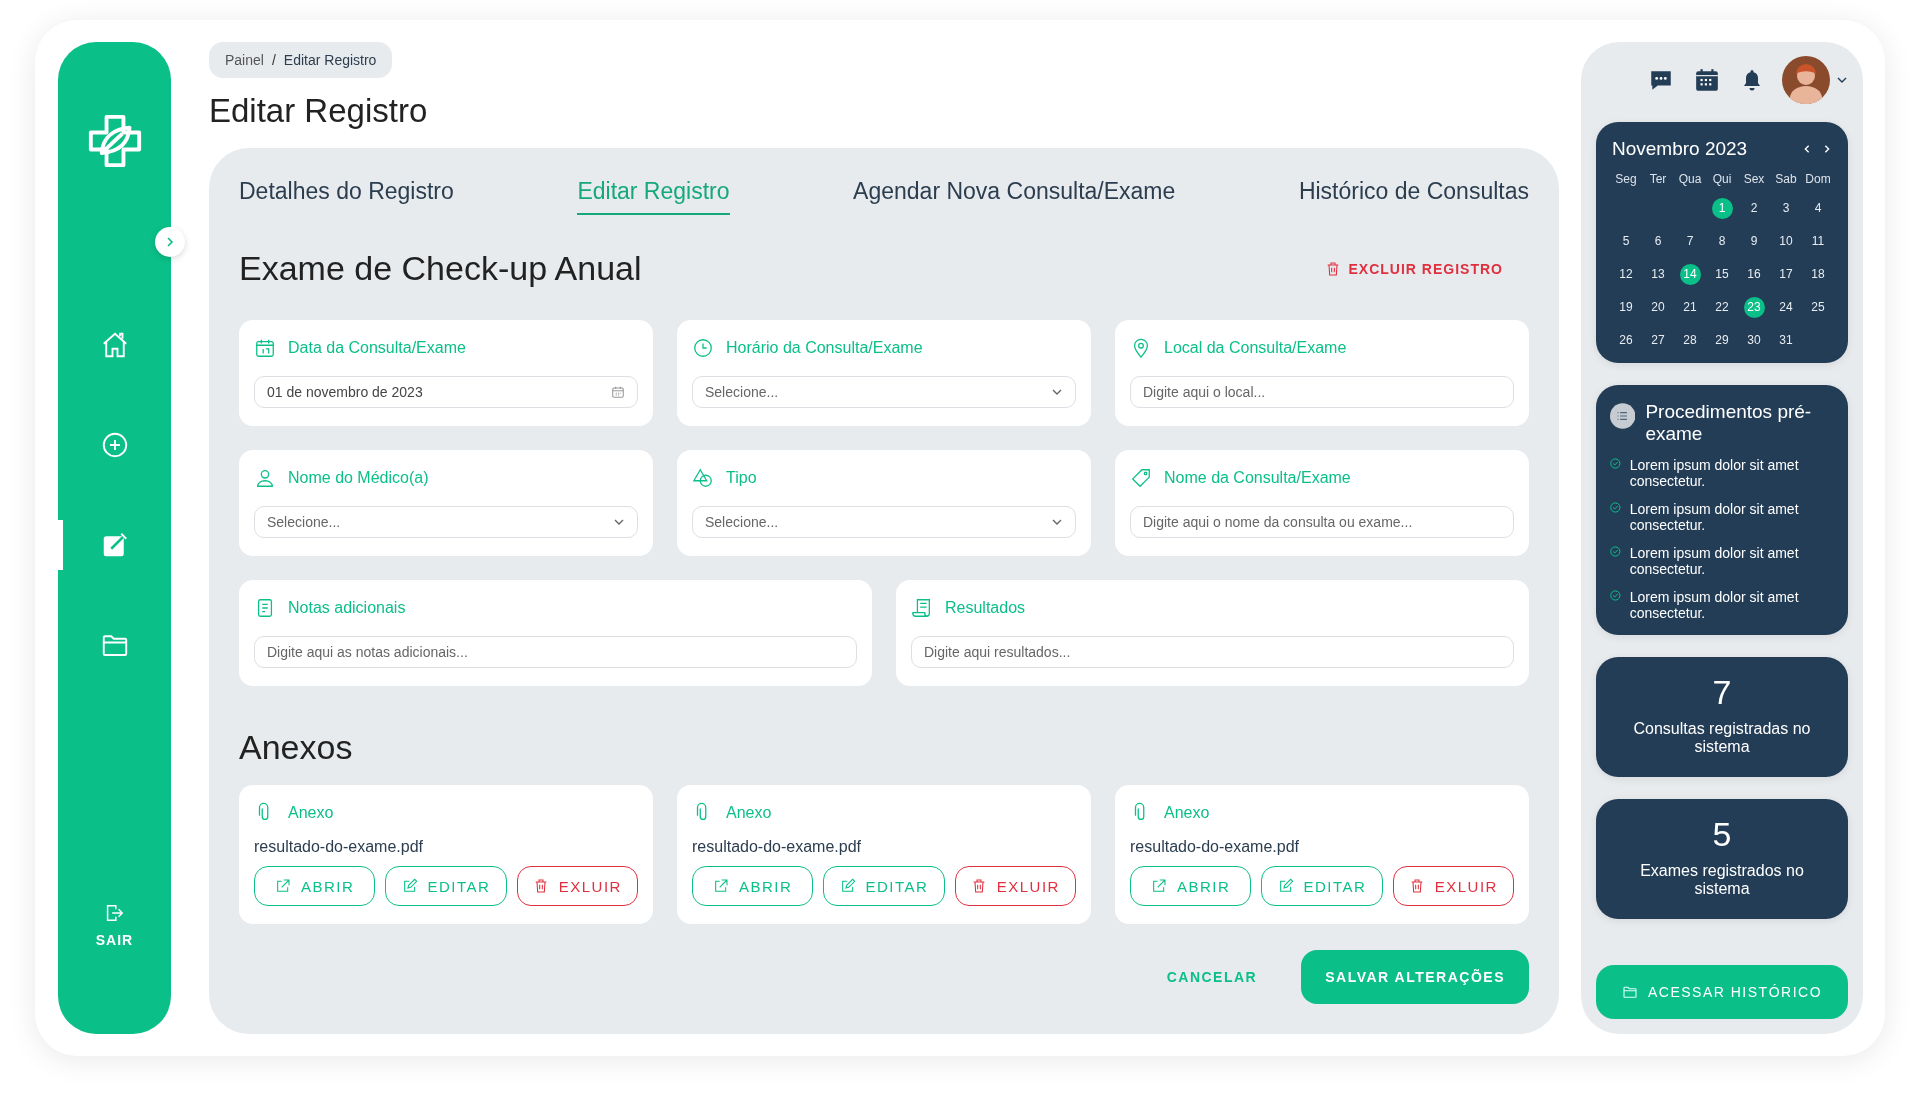 Image resolution: width=1920 pixels, height=1110 pixels. I want to click on calendar-day: 21, so click(1690, 307).